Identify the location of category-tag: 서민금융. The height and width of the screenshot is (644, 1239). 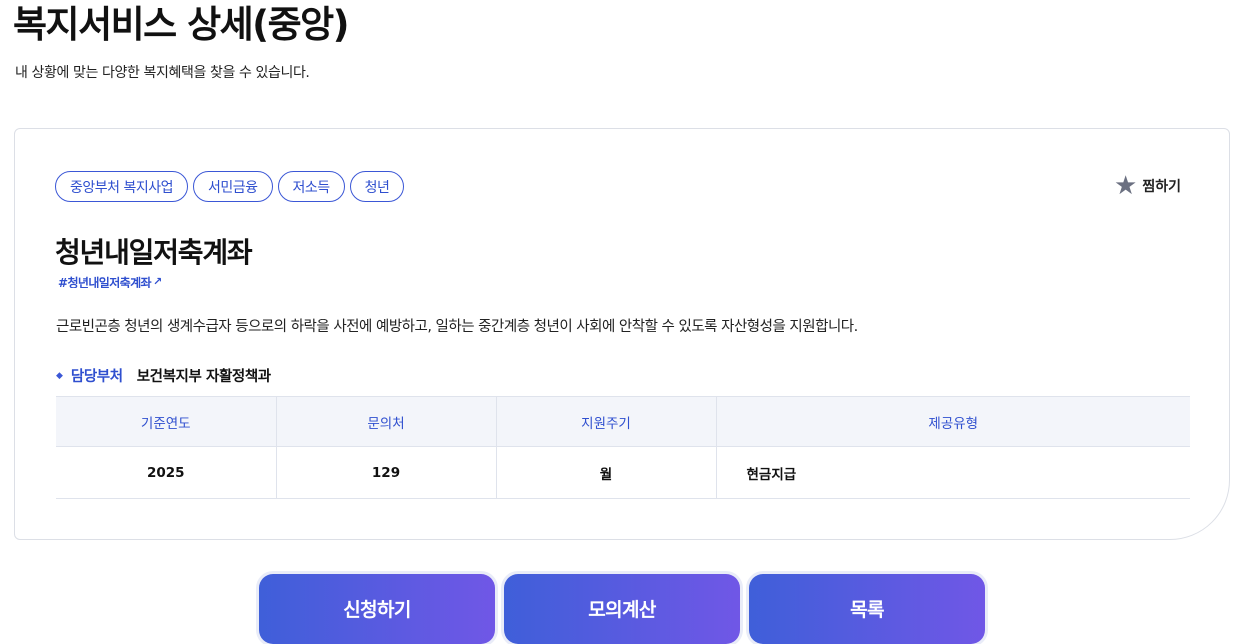
(233, 186).